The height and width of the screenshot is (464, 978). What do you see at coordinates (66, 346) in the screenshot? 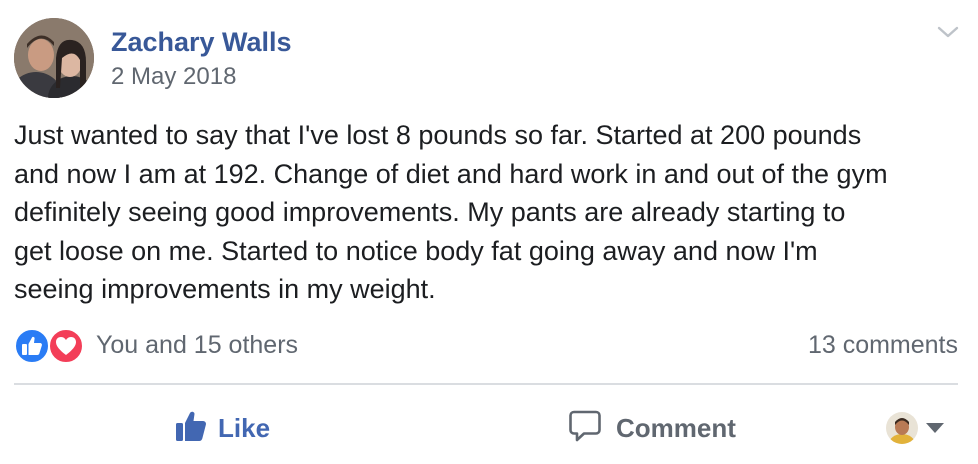
I see `love-icon` at bounding box center [66, 346].